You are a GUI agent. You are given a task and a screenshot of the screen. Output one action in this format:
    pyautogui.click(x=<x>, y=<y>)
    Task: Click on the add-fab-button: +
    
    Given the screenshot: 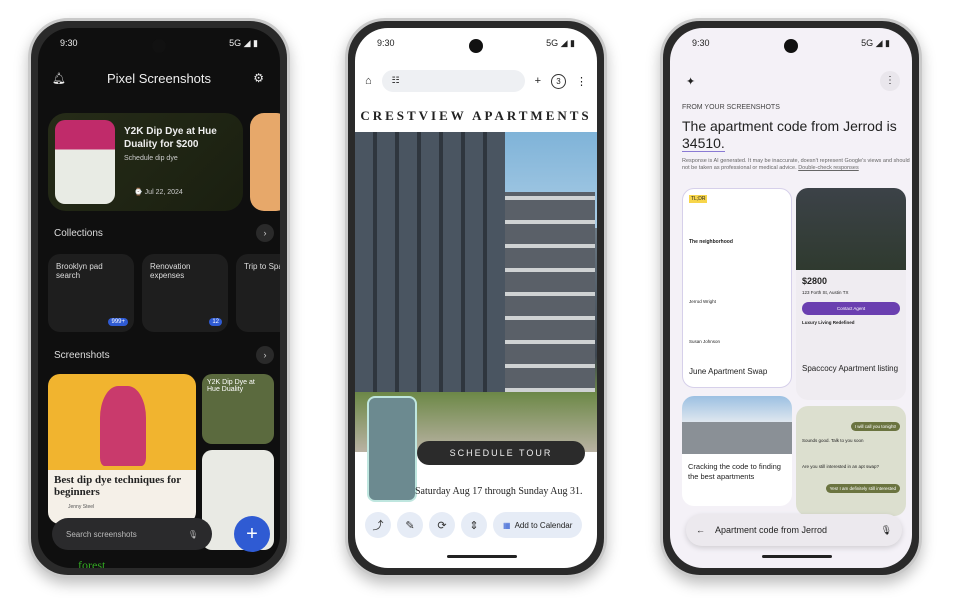 What is the action you would take?
    pyautogui.click(x=252, y=534)
    